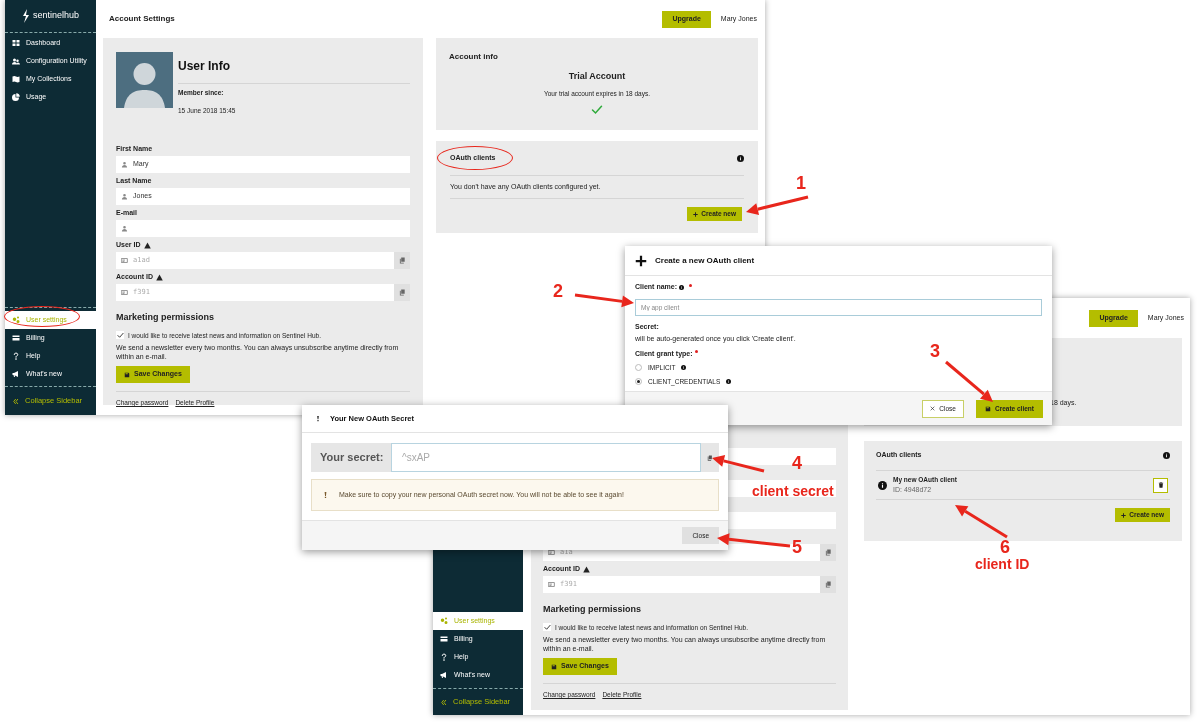  What do you see at coordinates (1002, 564) in the screenshot?
I see `annotation-caption: client ID` at bounding box center [1002, 564].